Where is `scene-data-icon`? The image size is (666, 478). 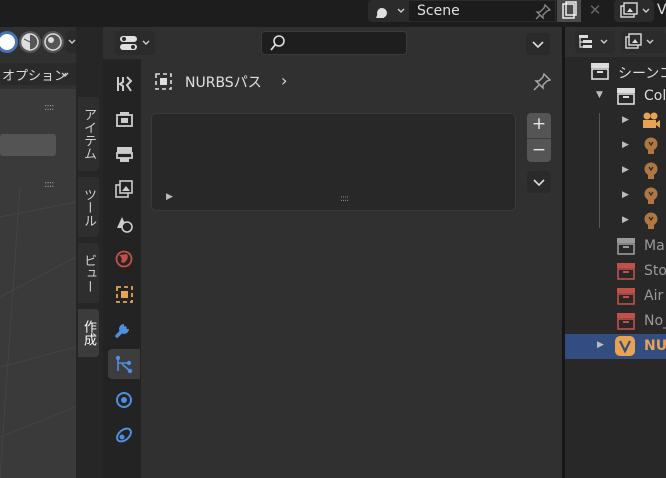 scene-data-icon is located at coordinates (390, 13).